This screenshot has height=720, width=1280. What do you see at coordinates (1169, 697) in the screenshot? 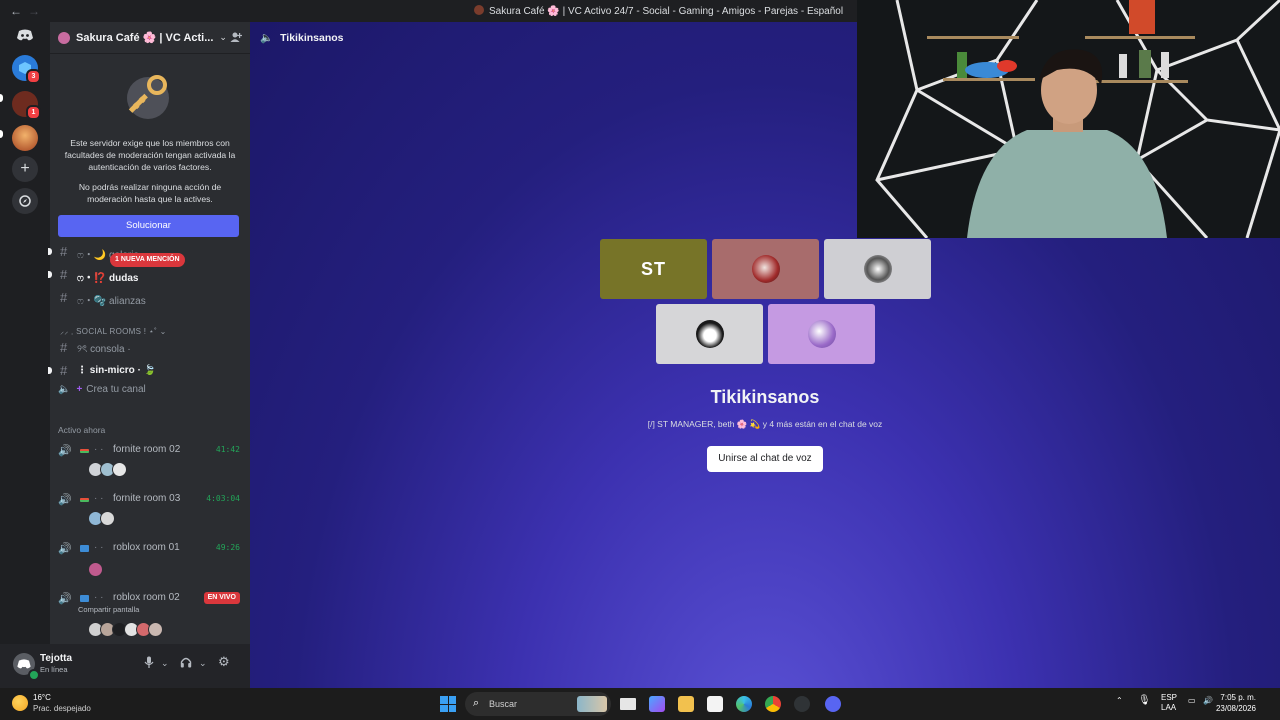
I see `language-code: ESP` at bounding box center [1169, 697].